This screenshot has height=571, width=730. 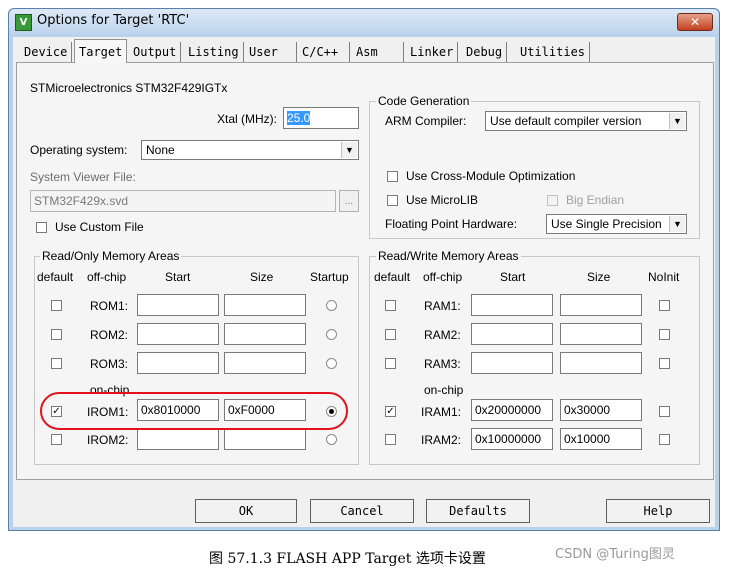 I want to click on iram2-default-checkbox, so click(x=390, y=439).